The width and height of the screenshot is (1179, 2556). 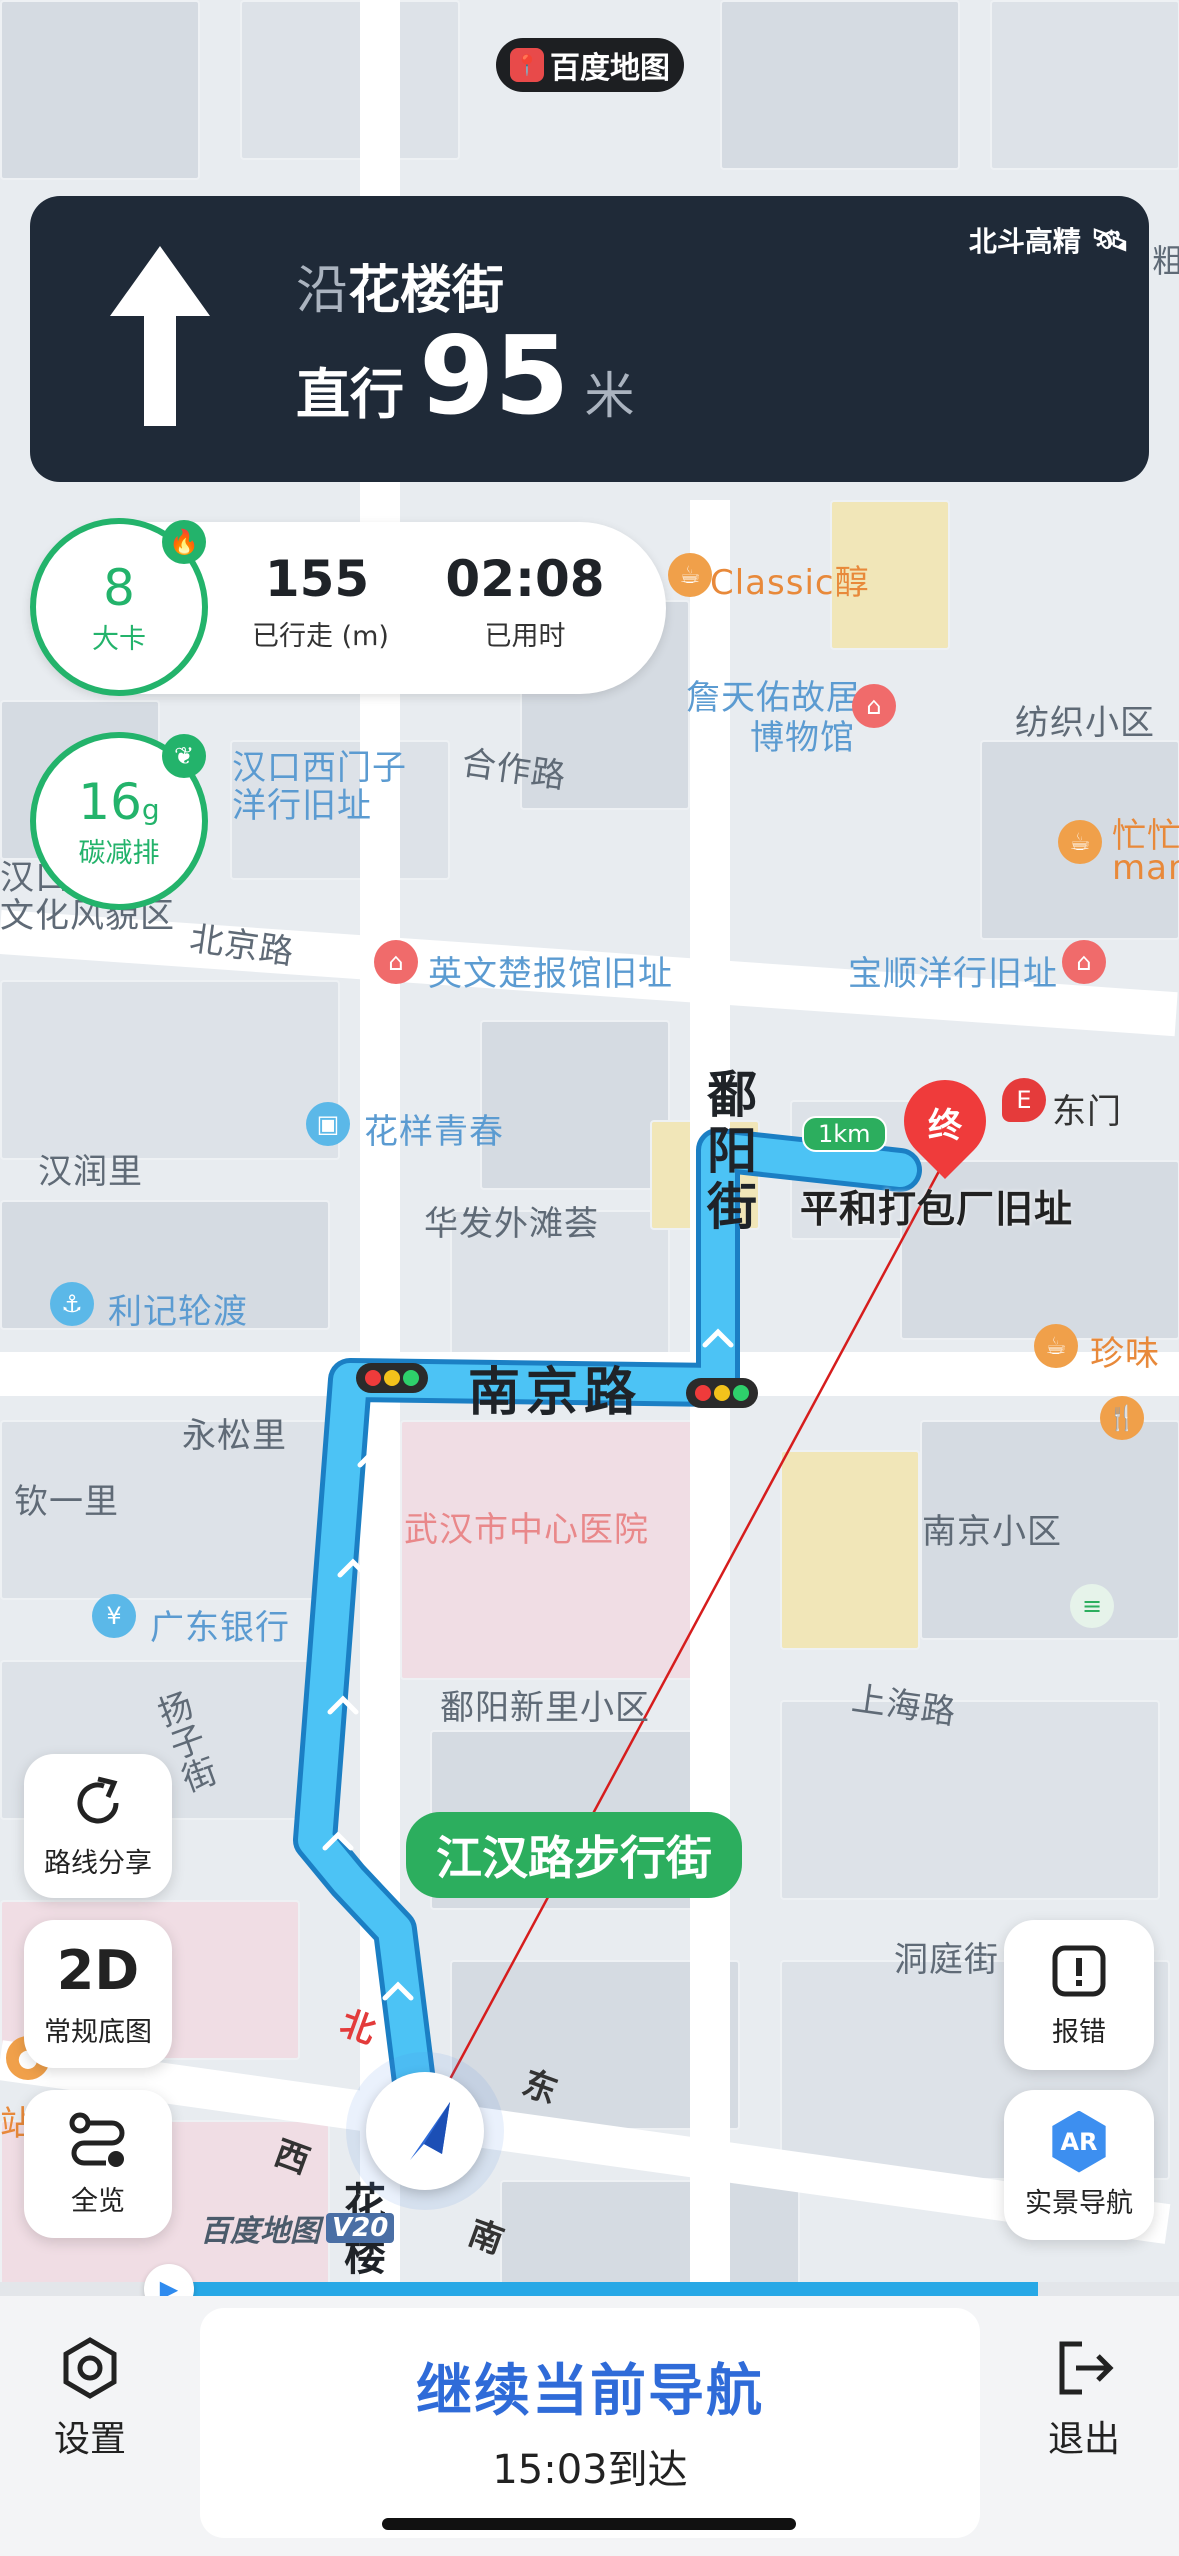 I want to click on progress-bar, so click(x=604, y=2289).